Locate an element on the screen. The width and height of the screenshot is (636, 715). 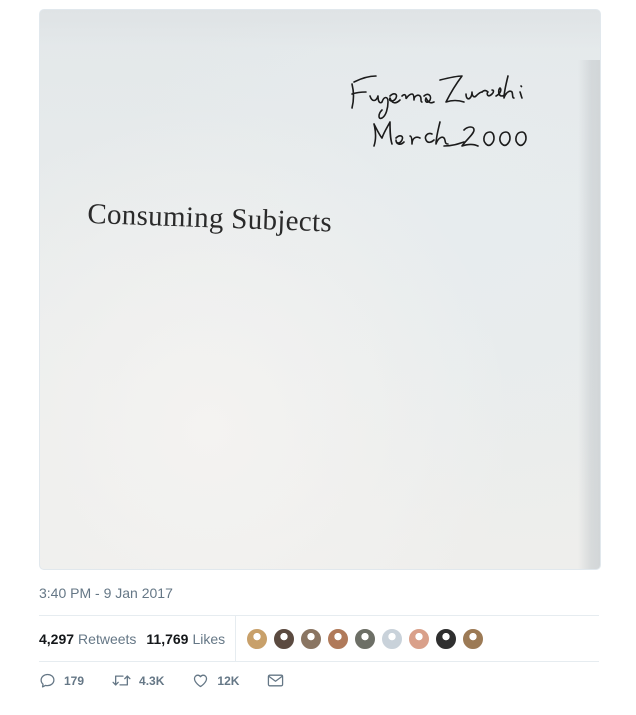
heart-icon is located at coordinates (201, 681).